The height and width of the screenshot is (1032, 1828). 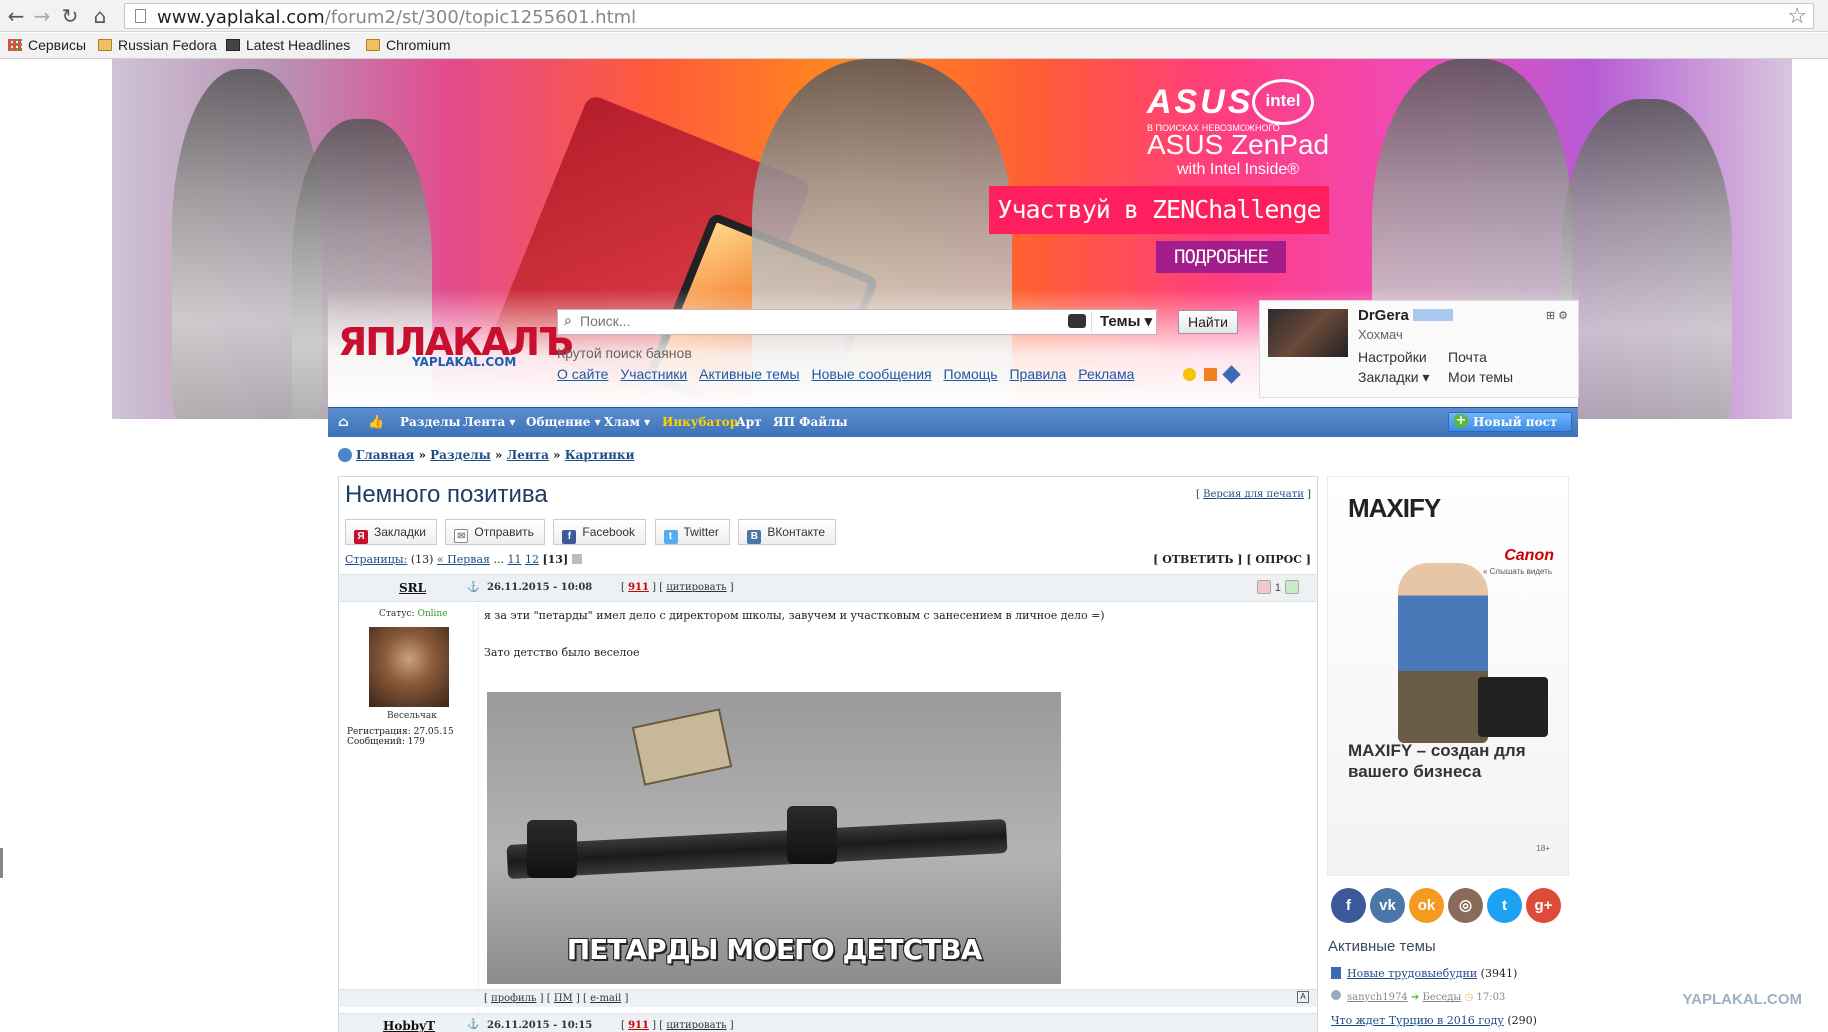 What do you see at coordinates (1303, 997) in the screenshot?
I see `report-icon: A` at bounding box center [1303, 997].